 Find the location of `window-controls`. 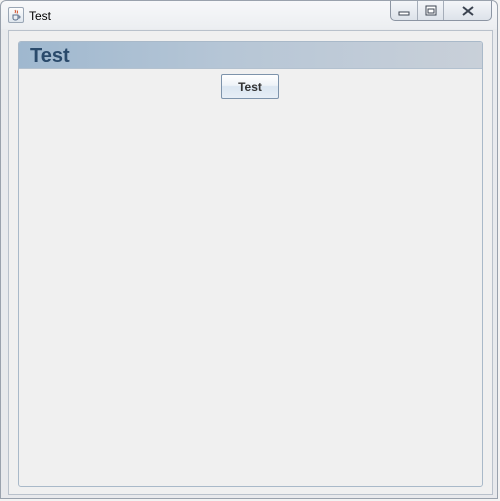

window-controls is located at coordinates (441, 11).